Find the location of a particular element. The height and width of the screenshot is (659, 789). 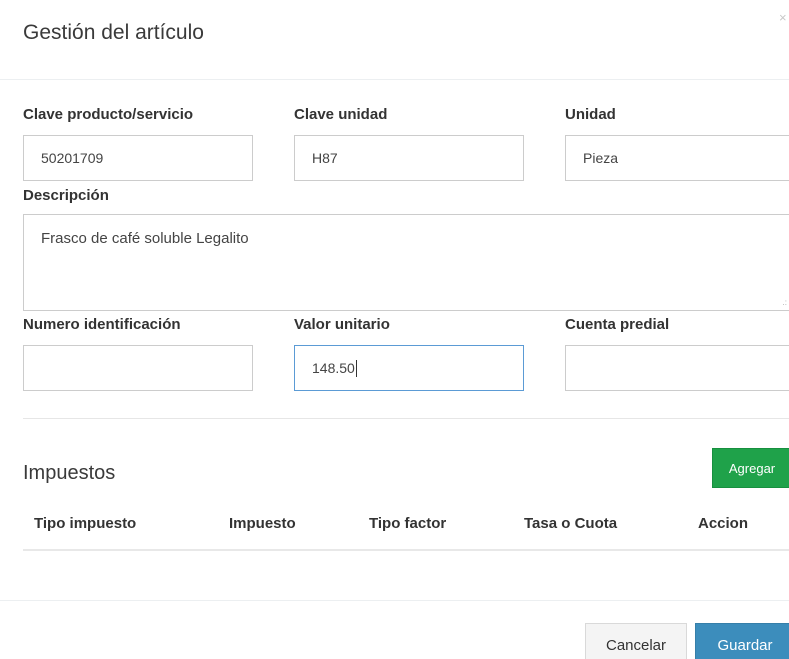

impuestos-title: Impuestos is located at coordinates (69, 473).